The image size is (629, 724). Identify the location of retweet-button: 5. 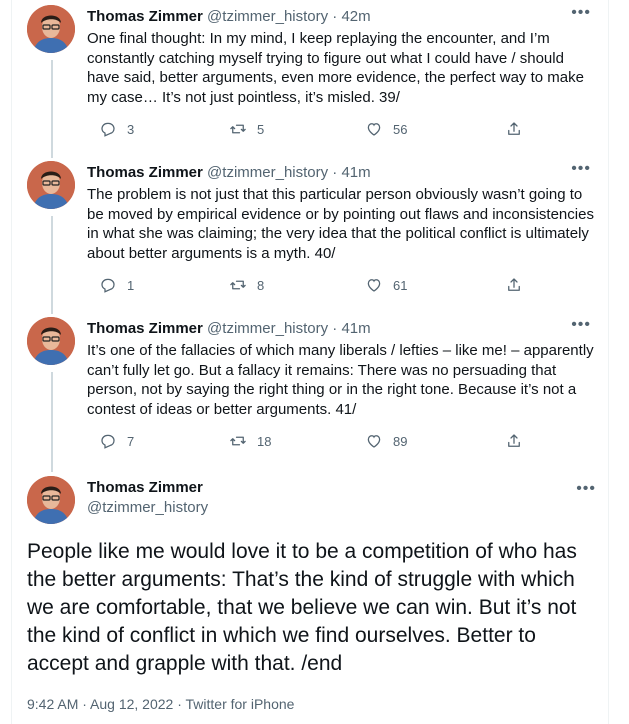
(246, 129).